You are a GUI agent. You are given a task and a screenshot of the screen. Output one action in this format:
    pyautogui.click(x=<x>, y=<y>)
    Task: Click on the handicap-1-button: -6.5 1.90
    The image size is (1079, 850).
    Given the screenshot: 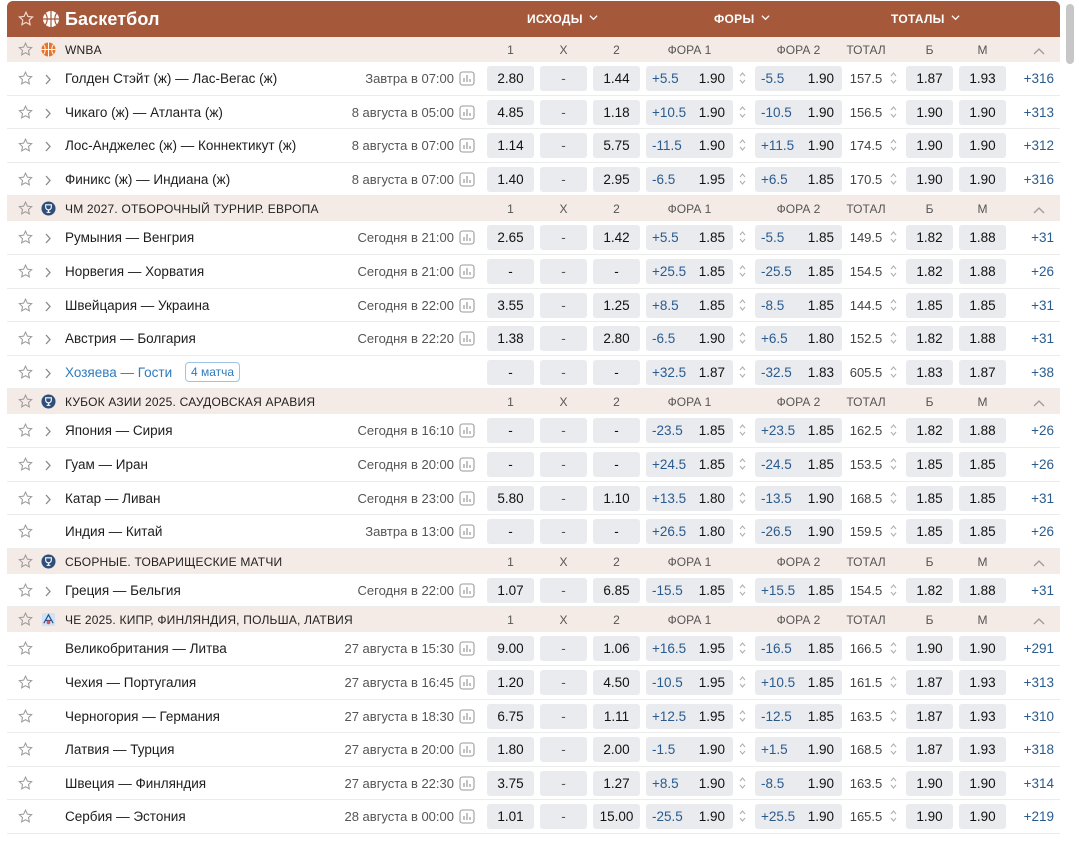 What is the action you would take?
    pyautogui.click(x=689, y=339)
    